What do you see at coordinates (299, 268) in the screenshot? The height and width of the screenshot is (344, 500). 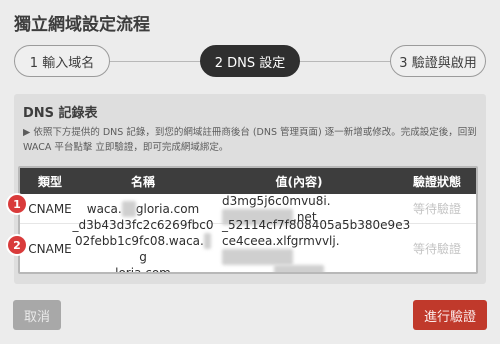 I see `redacted-text: xxxxxxx` at bounding box center [299, 268].